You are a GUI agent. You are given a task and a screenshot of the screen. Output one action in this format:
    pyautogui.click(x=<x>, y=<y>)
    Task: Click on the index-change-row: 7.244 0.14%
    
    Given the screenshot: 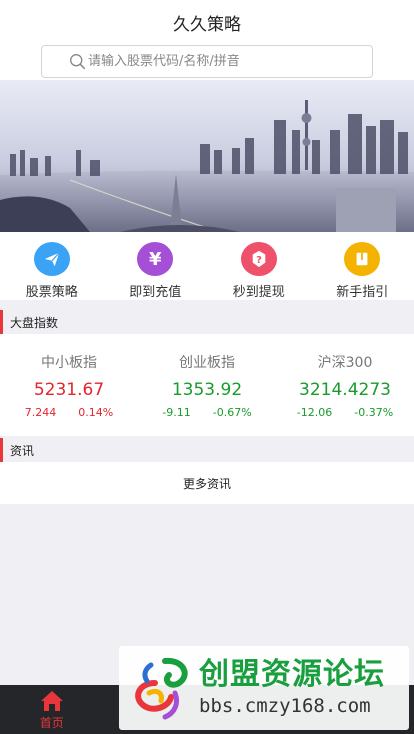 What is the action you would take?
    pyautogui.click(x=69, y=412)
    